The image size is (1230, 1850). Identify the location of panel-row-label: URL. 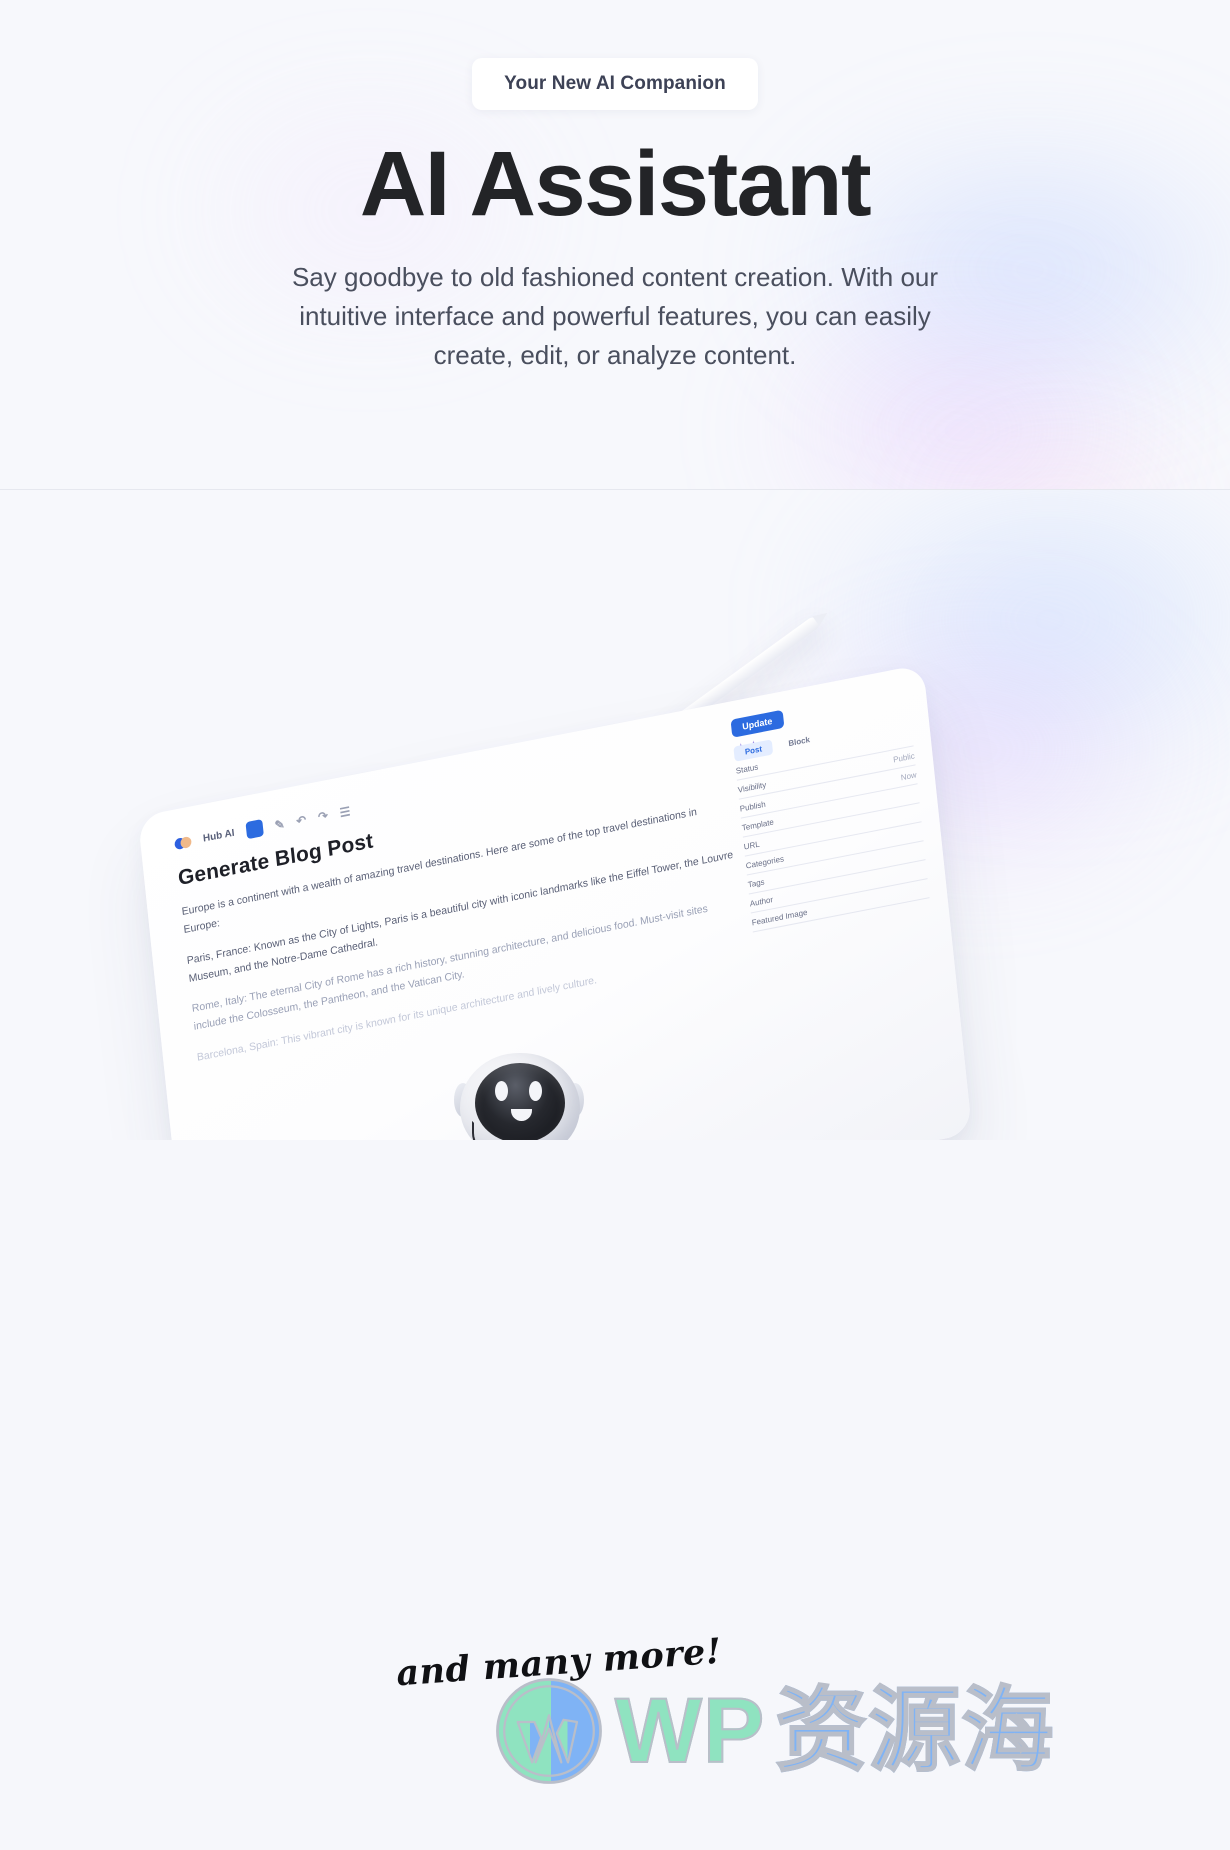
(752, 845).